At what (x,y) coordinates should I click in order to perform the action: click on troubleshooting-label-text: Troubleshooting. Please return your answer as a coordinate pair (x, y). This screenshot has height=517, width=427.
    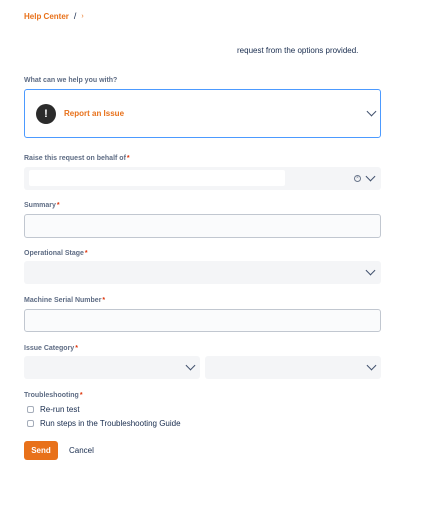
    Looking at the image, I should click on (51, 395).